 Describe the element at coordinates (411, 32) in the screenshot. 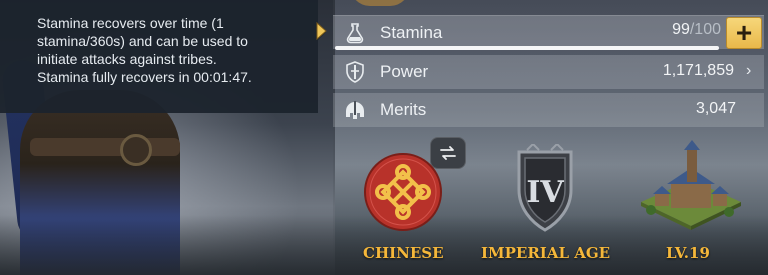

I see `stamina-label: Stamina` at that location.